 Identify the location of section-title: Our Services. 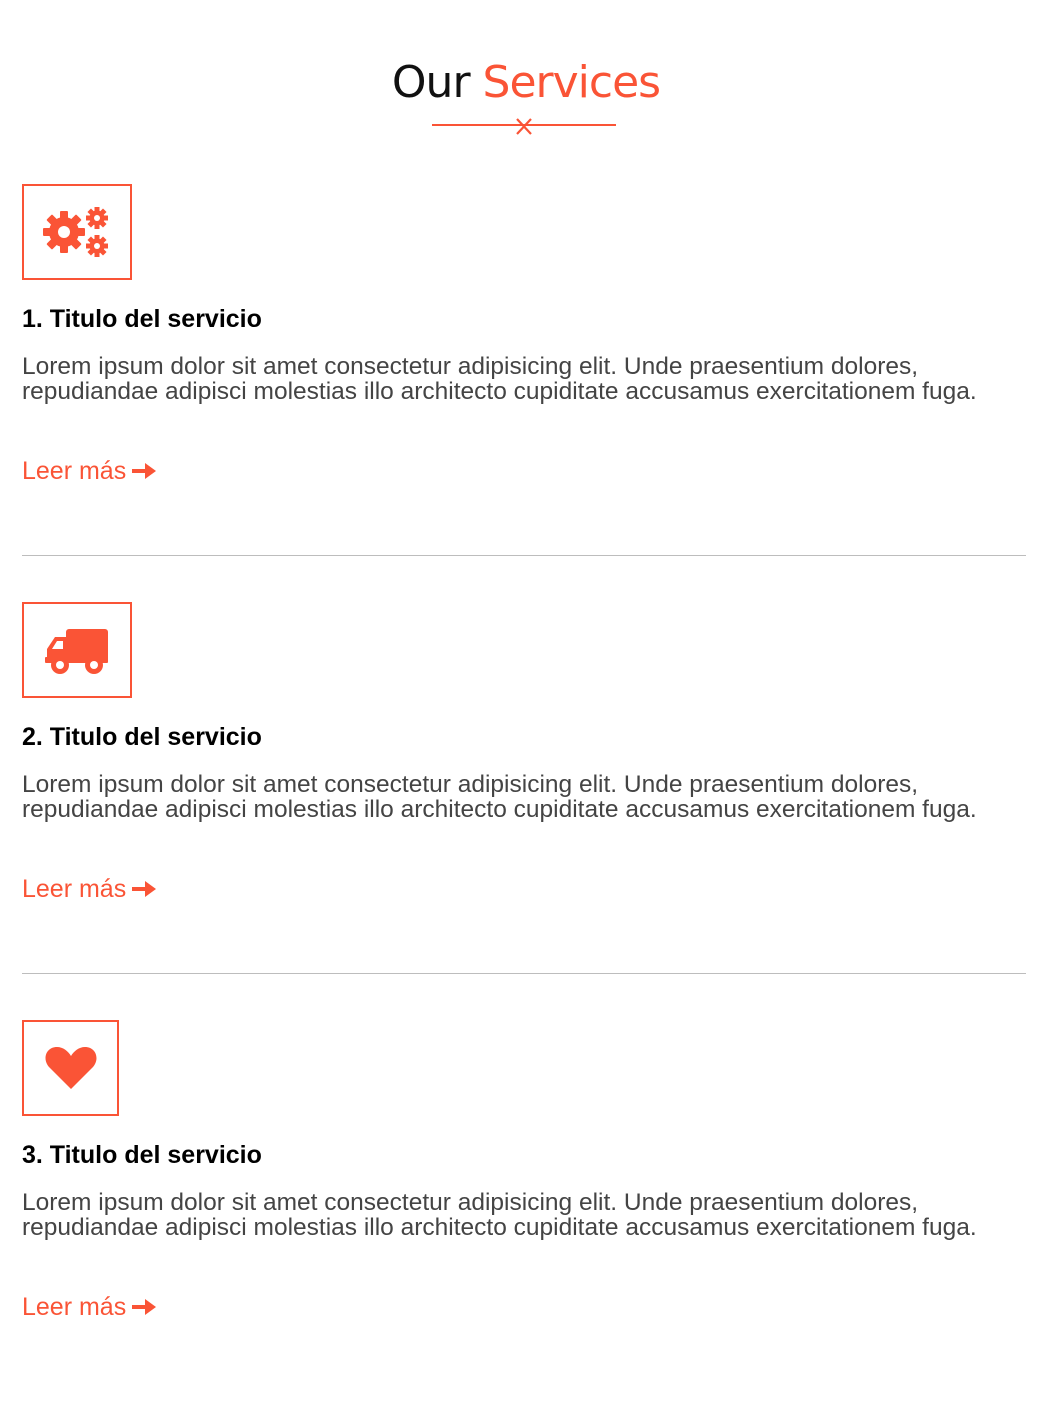
(526, 83).